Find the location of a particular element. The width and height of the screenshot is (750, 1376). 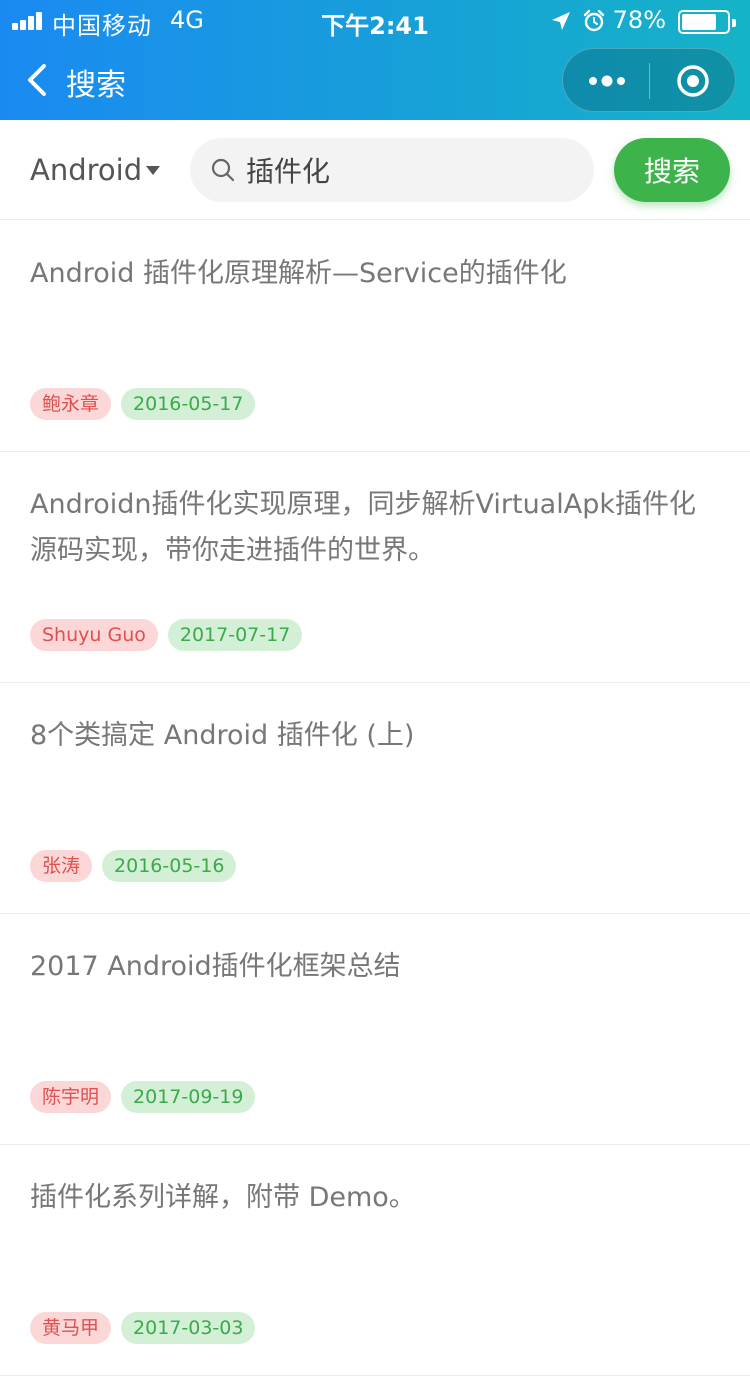

search-input is located at coordinates (406, 170).